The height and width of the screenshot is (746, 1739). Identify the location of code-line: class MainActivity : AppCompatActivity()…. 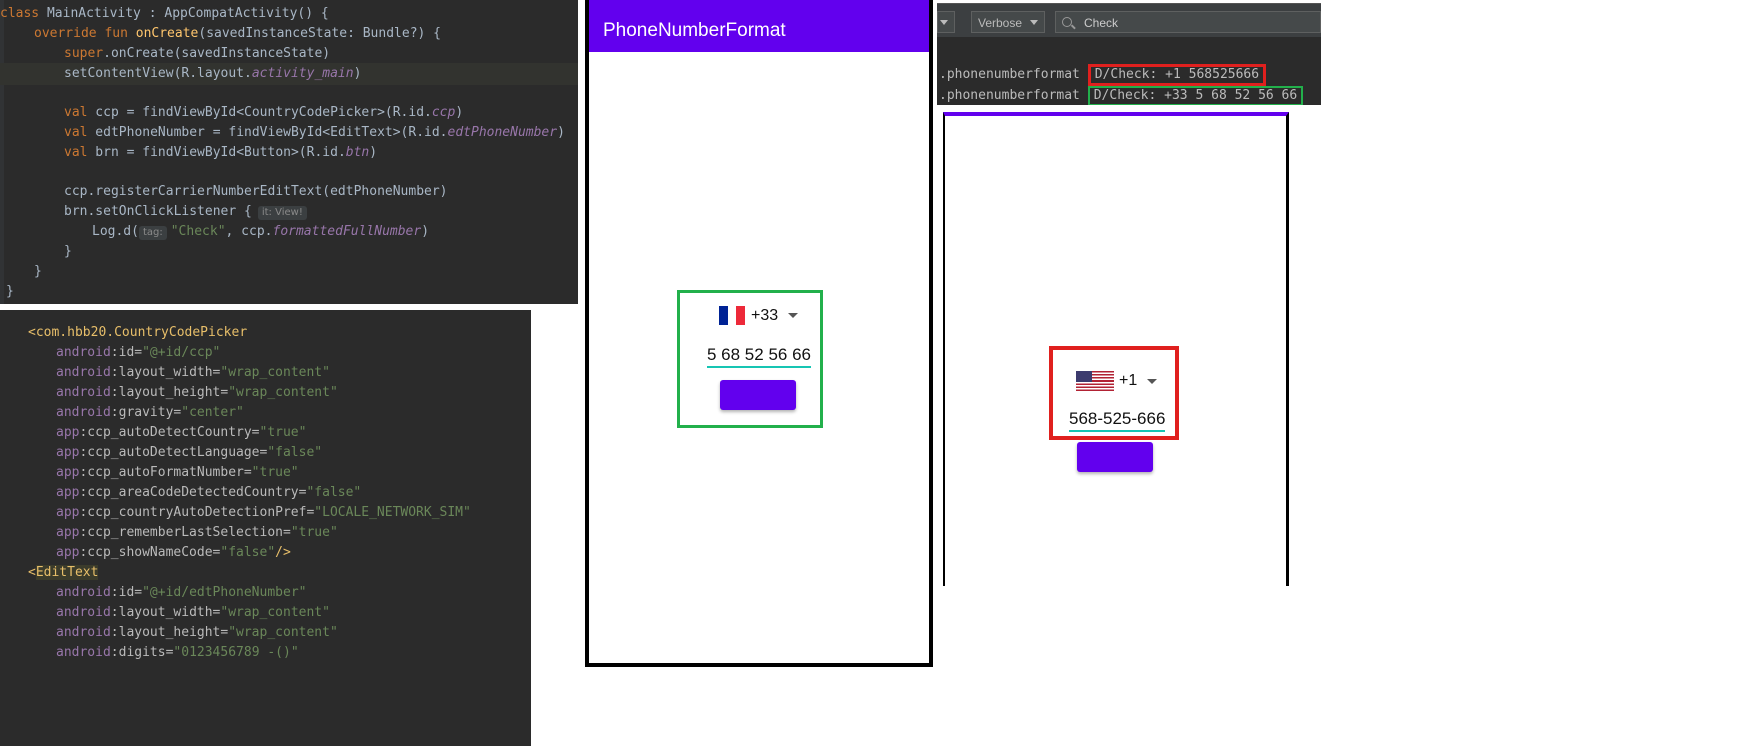
(164, 13).